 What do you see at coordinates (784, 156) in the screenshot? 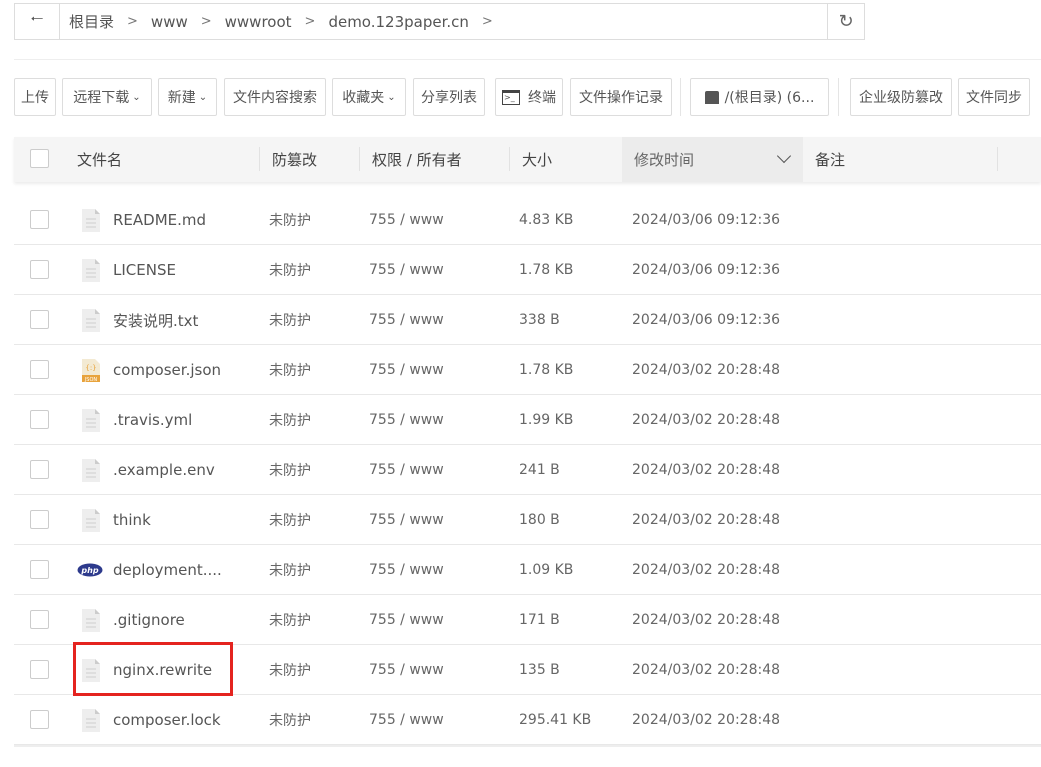
I see `sort-chevron-down-icon` at bounding box center [784, 156].